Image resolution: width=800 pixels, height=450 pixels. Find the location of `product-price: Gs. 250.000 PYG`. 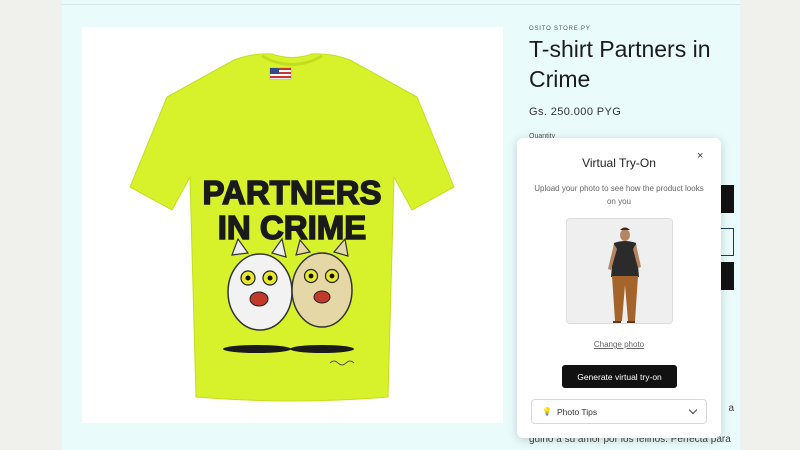

product-price: Gs. 250.000 PYG is located at coordinates (575, 112).